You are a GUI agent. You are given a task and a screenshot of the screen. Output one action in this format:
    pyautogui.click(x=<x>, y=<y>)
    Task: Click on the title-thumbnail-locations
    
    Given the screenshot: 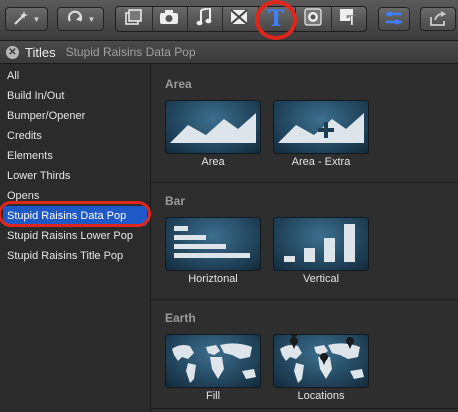 What is the action you would take?
    pyautogui.click(x=321, y=361)
    